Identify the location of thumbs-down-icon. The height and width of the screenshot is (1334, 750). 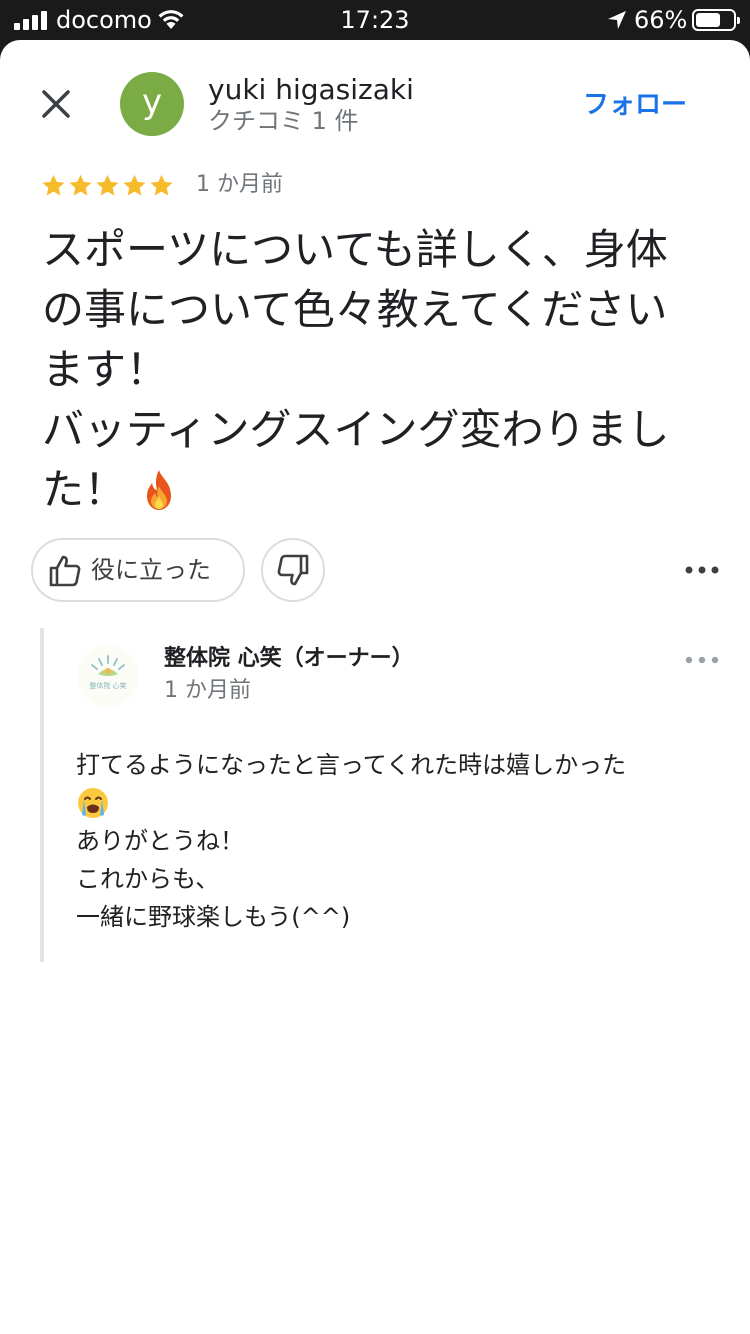
(293, 570).